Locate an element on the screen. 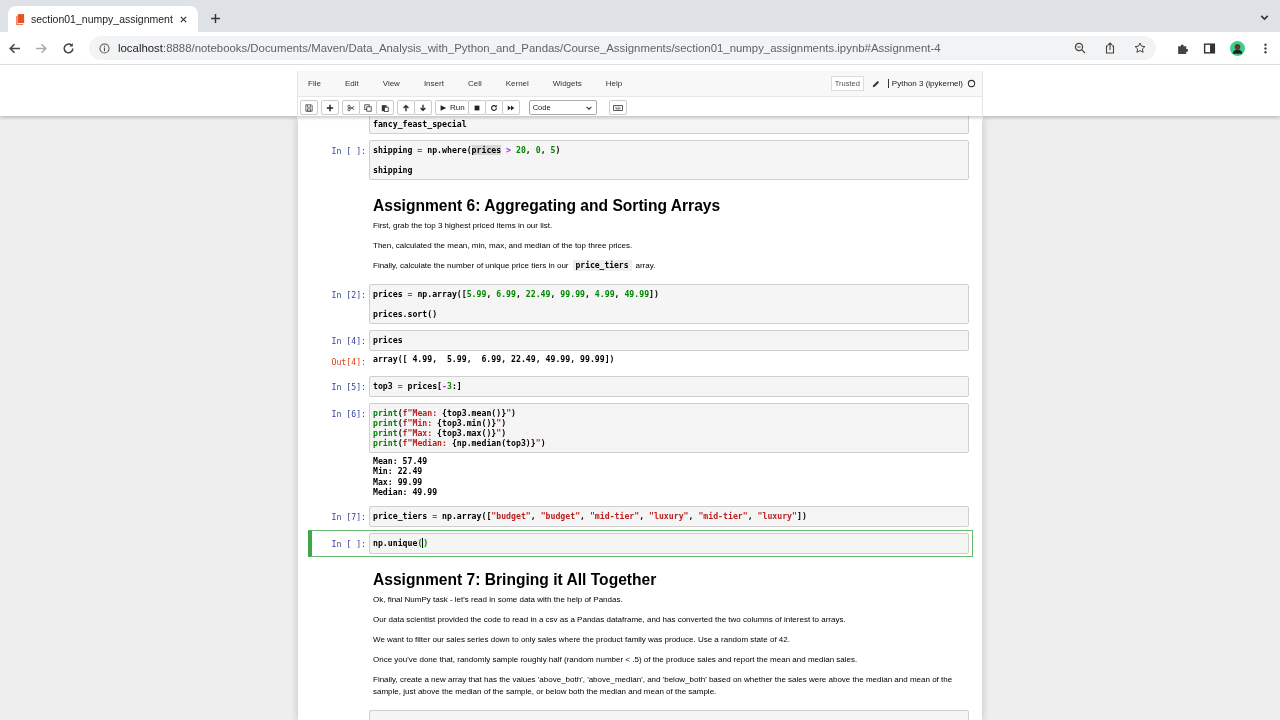  fast-forward-icon is located at coordinates (510, 107).